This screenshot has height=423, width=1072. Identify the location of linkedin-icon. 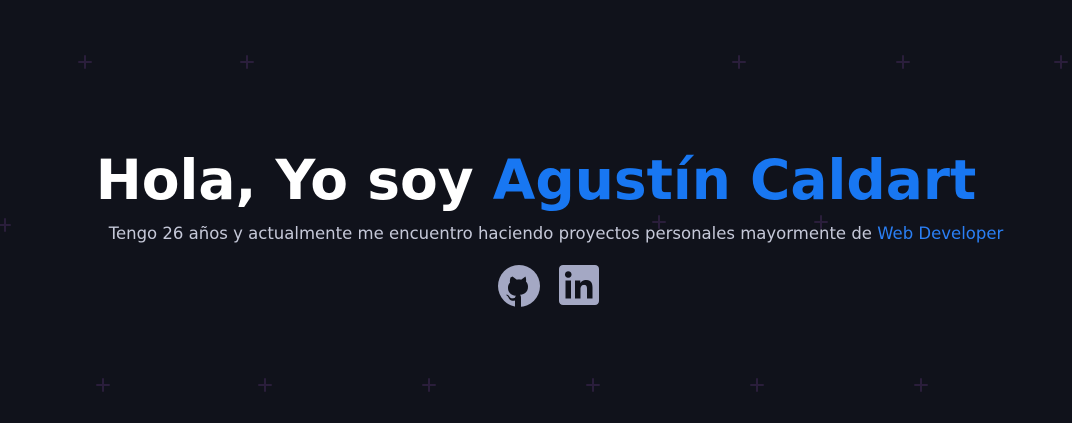
(578, 285).